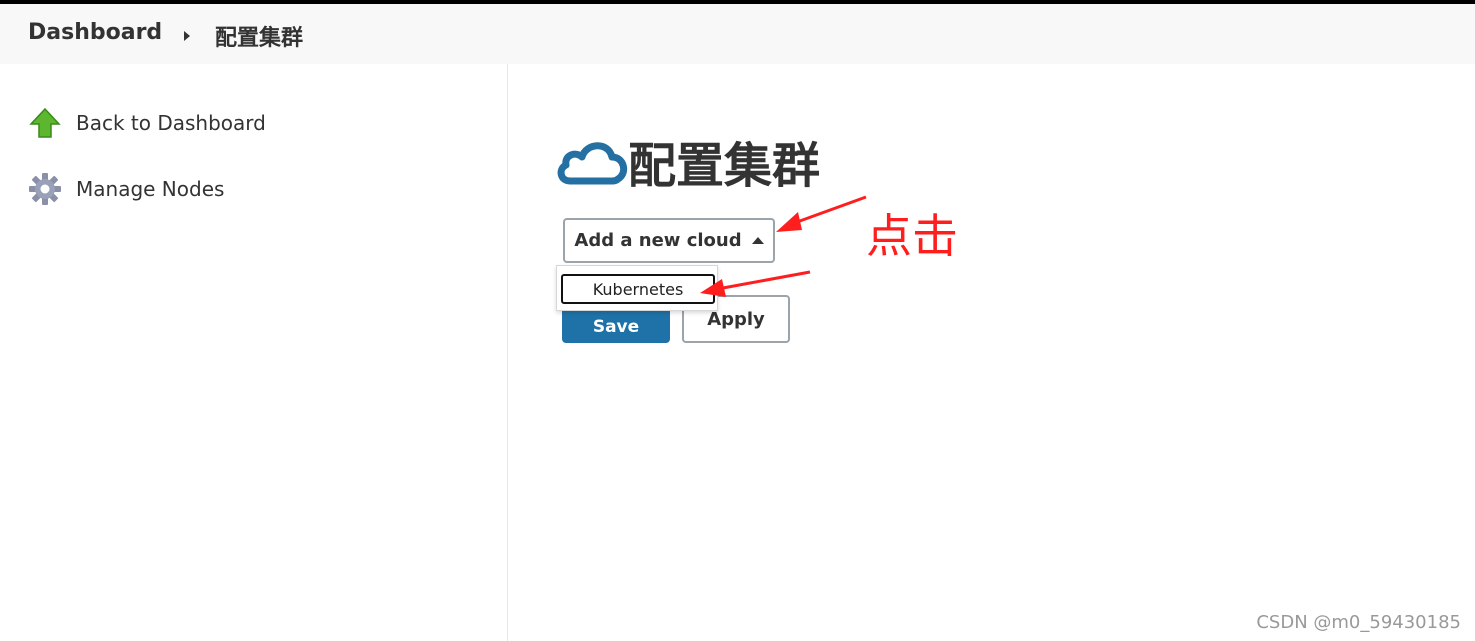 This screenshot has height=641, width=1475. I want to click on sidebar-item-manage-nodes: Manage Nodes, so click(126, 189).